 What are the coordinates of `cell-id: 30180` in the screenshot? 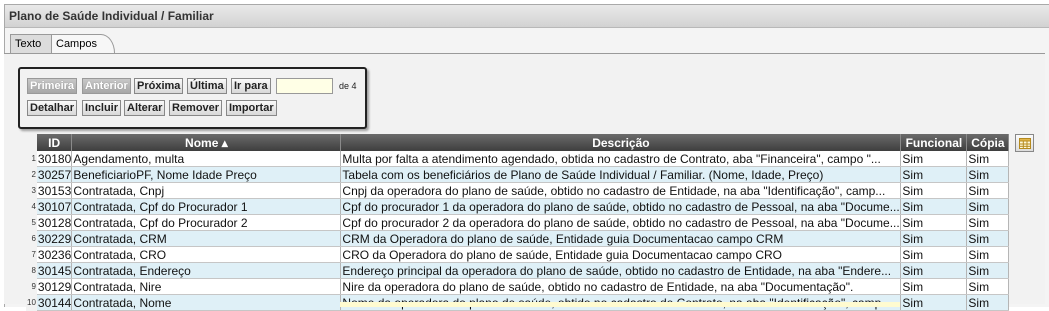 It's located at (54, 159).